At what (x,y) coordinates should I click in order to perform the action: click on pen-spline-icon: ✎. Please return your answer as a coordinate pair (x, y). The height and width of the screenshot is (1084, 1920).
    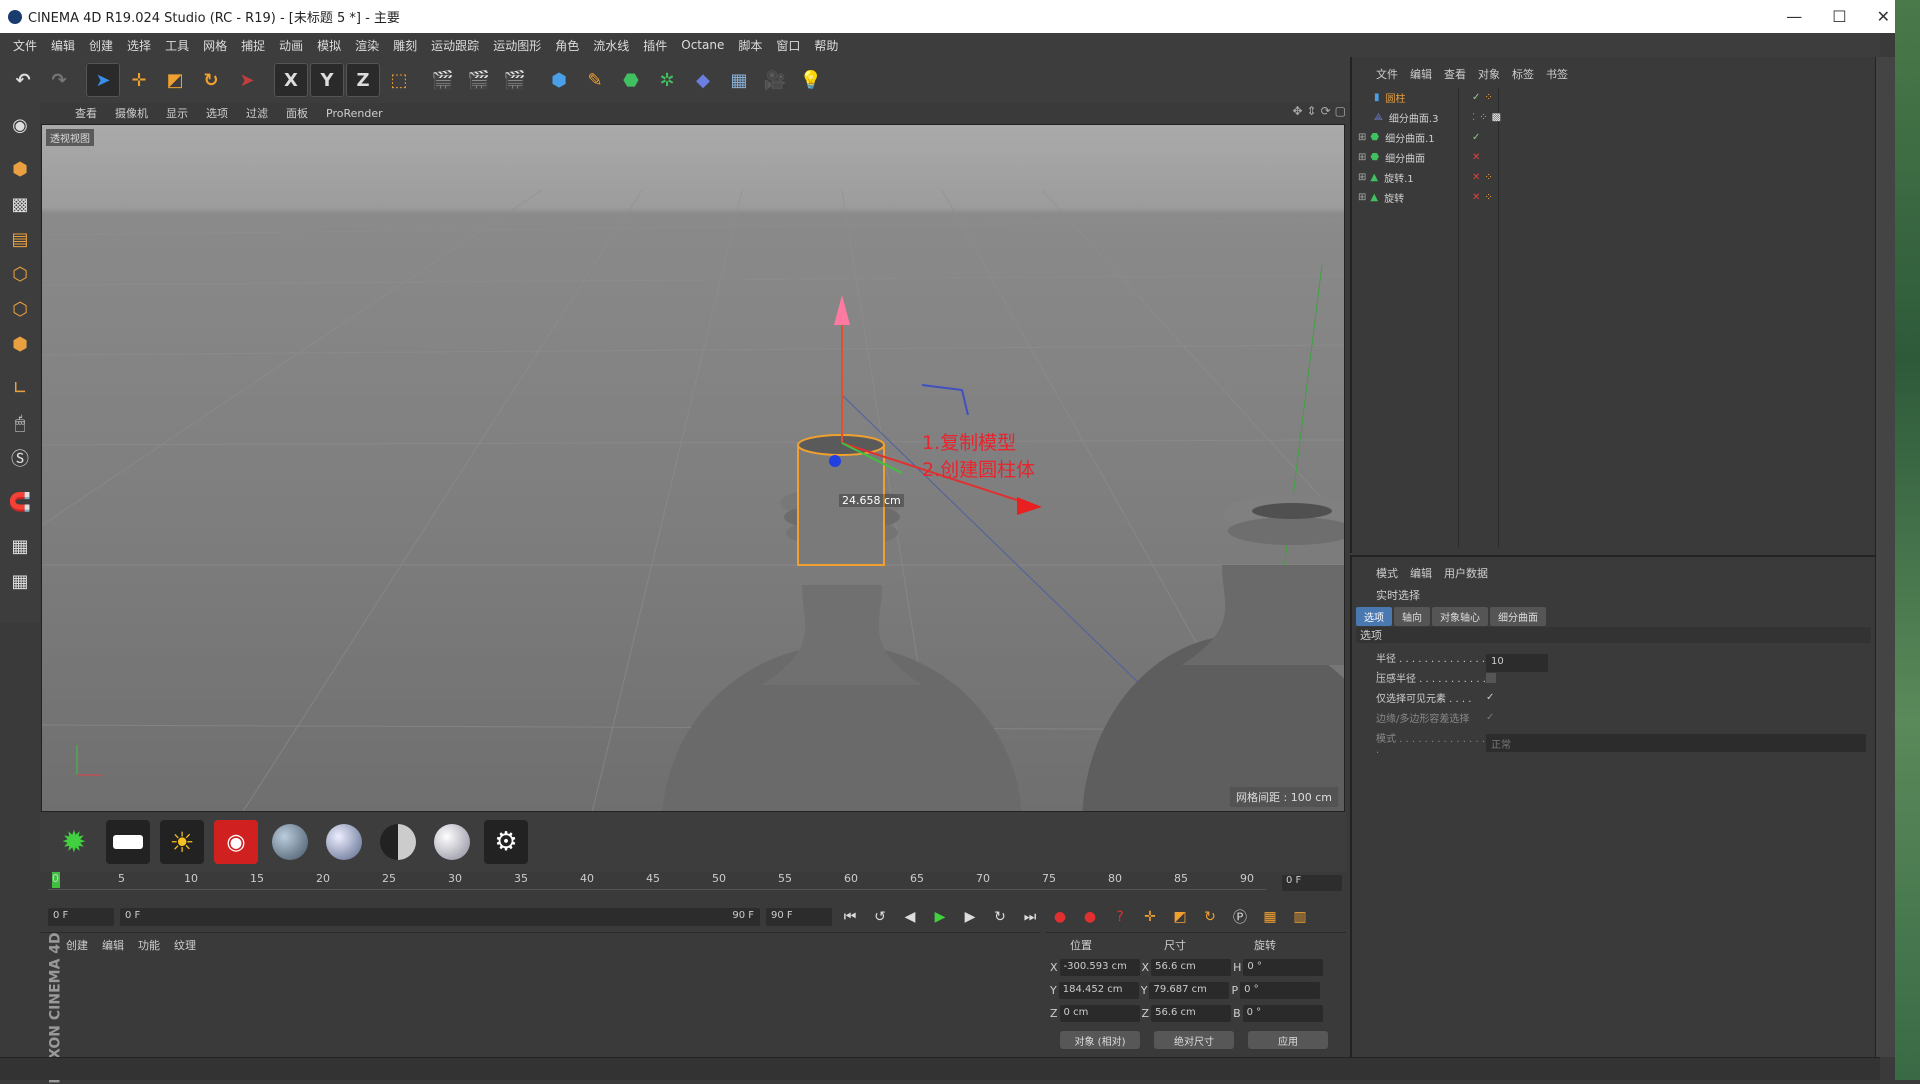
    Looking at the image, I should click on (595, 80).